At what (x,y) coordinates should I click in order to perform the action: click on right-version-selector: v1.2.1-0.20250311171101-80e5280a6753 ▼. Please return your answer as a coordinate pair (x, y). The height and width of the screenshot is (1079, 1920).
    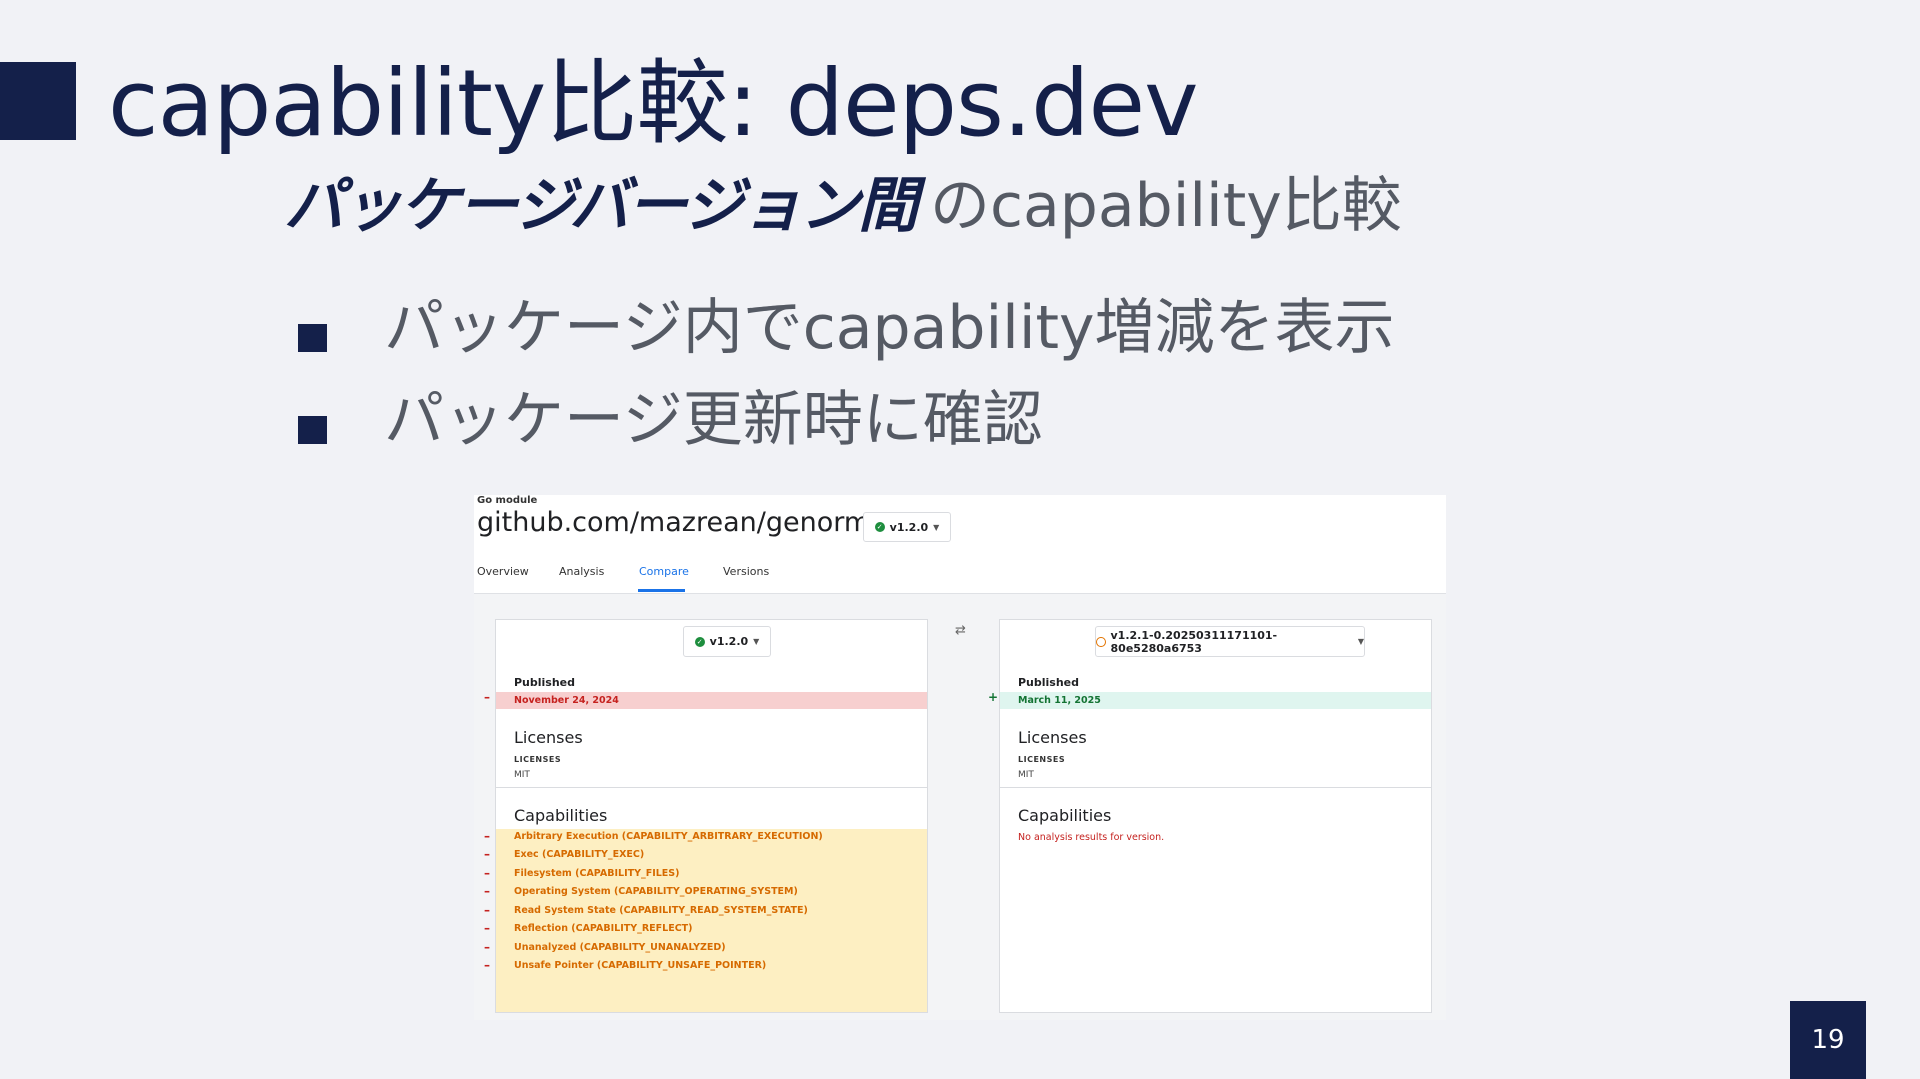
    Looking at the image, I should click on (1230, 641).